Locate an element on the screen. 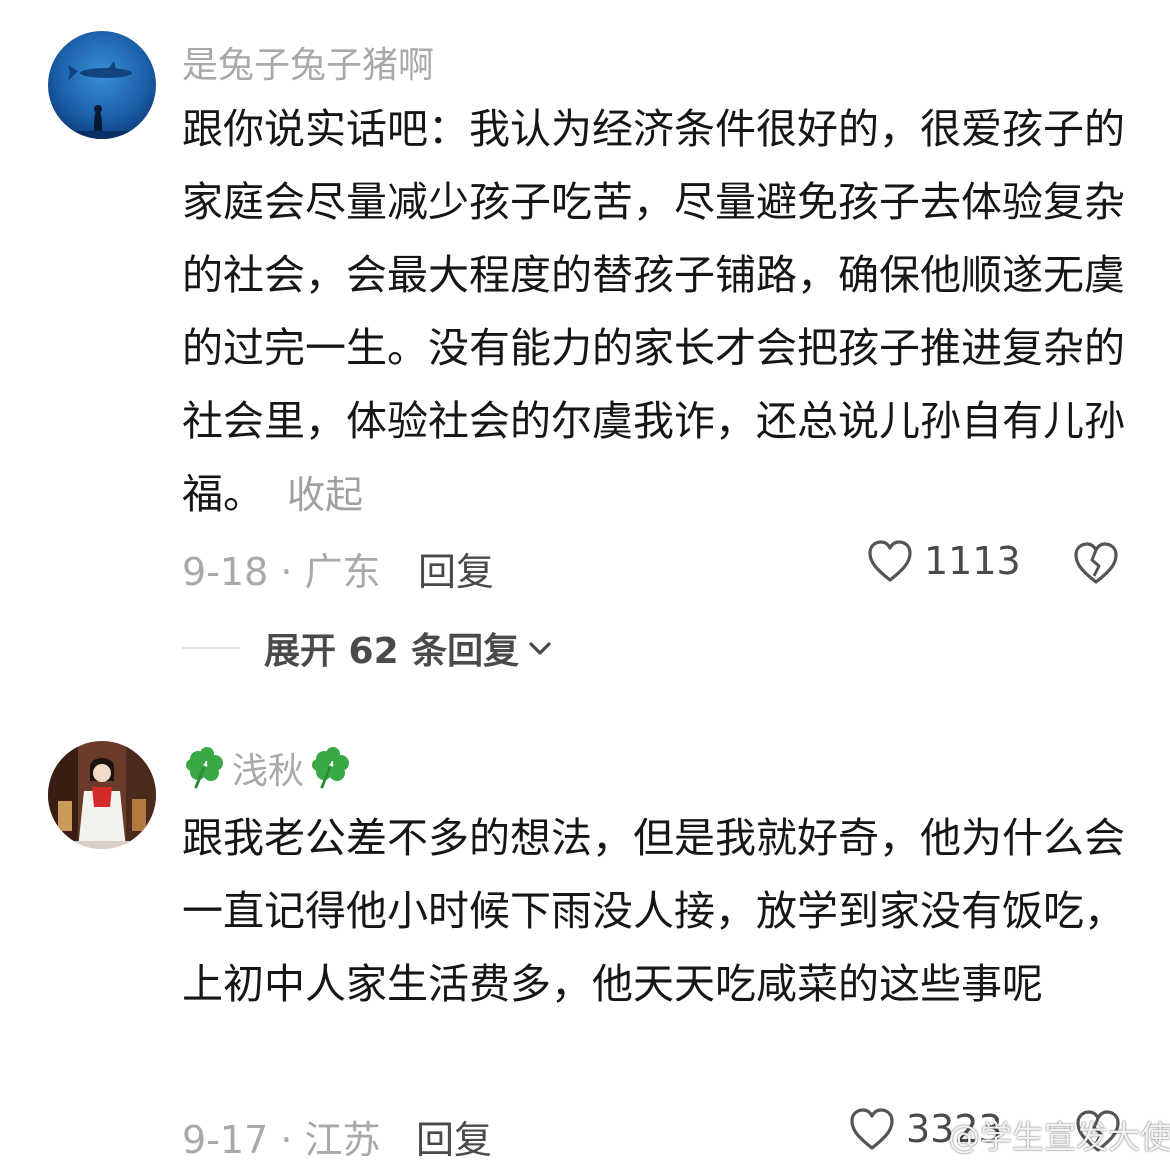 The image size is (1170, 1160). username: 是兔子兔子猪啊 is located at coordinates (308, 62).